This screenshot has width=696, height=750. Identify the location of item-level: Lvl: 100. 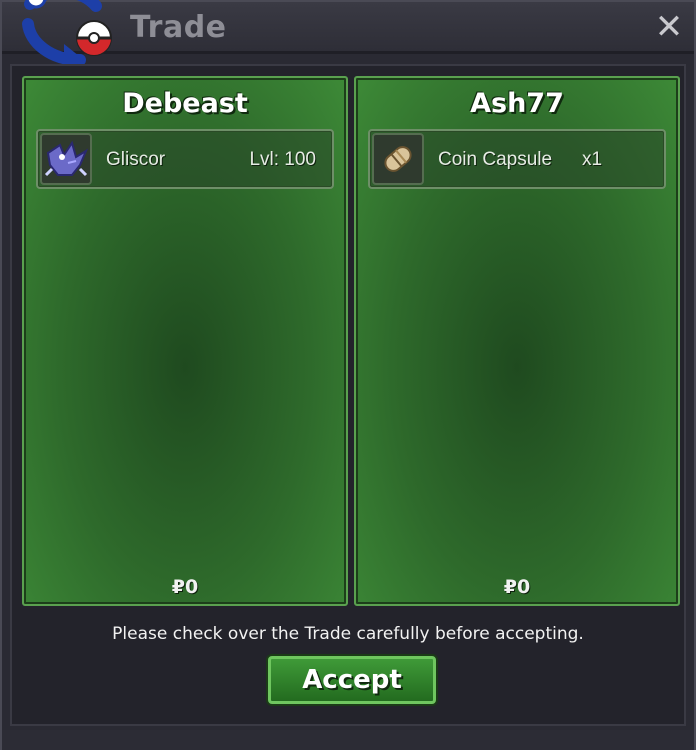
(282, 159).